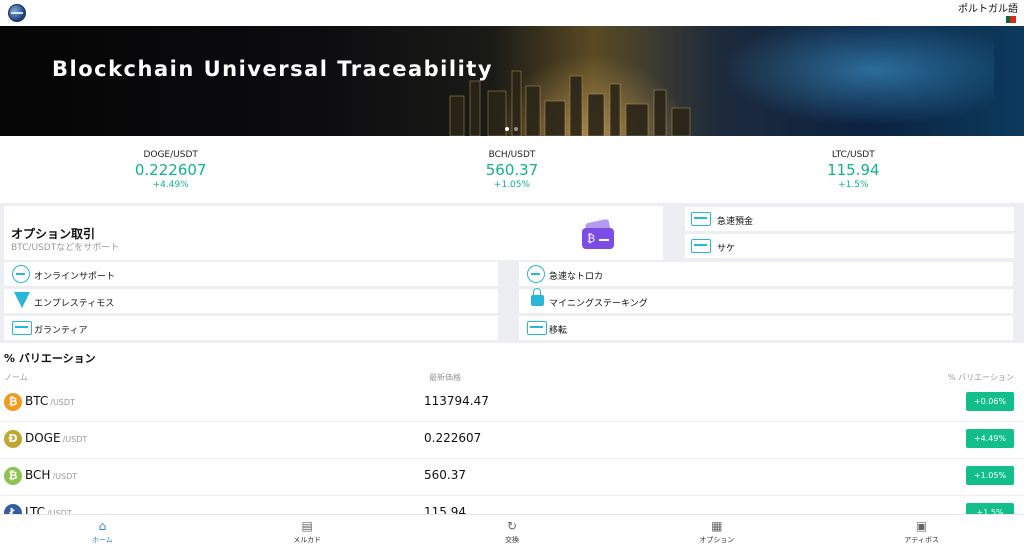 This screenshot has width=1024, height=547. What do you see at coordinates (598, 304) in the screenshot?
I see `mining-staking-label: マイニングステーキング` at bounding box center [598, 304].